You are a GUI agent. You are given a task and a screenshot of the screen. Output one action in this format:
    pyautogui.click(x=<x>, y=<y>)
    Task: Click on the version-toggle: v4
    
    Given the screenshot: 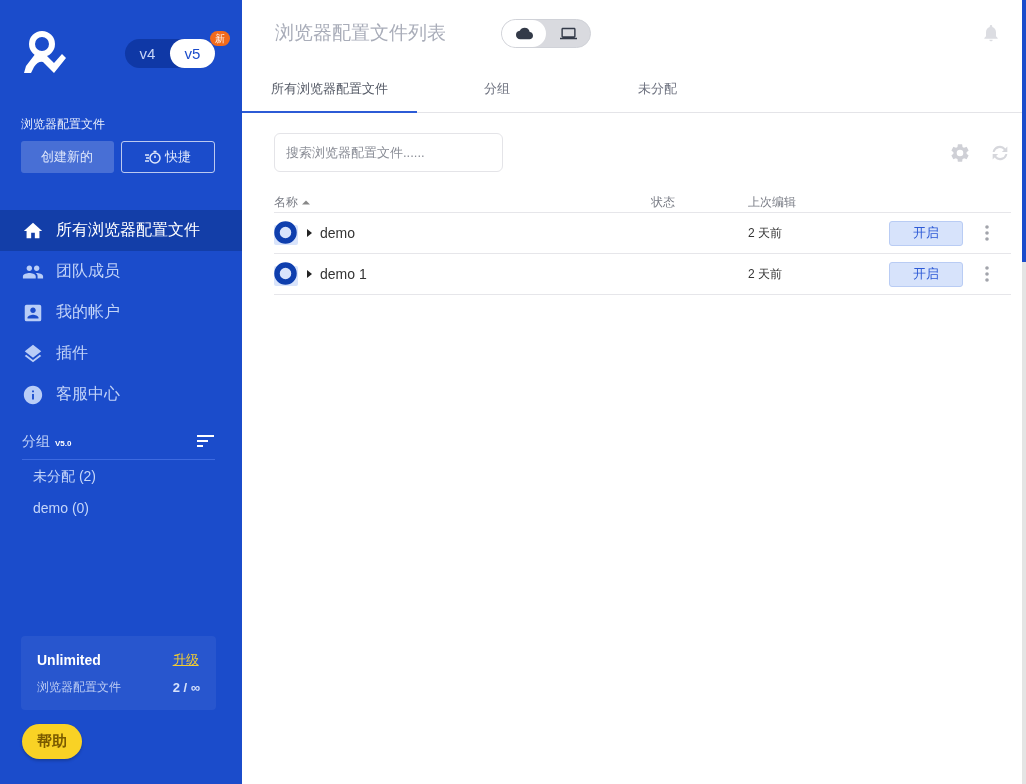 What is the action you would take?
    pyautogui.click(x=147, y=53)
    